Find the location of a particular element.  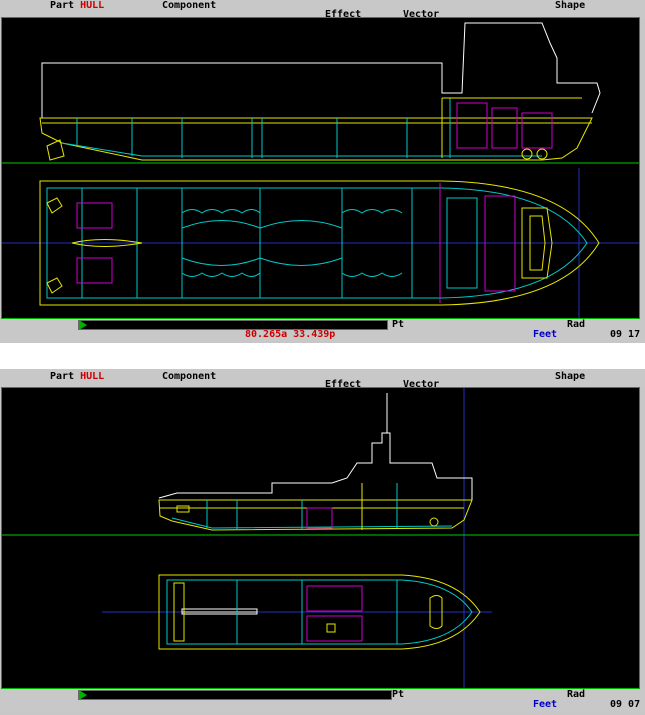

top-position-slider is located at coordinates (233, 325).